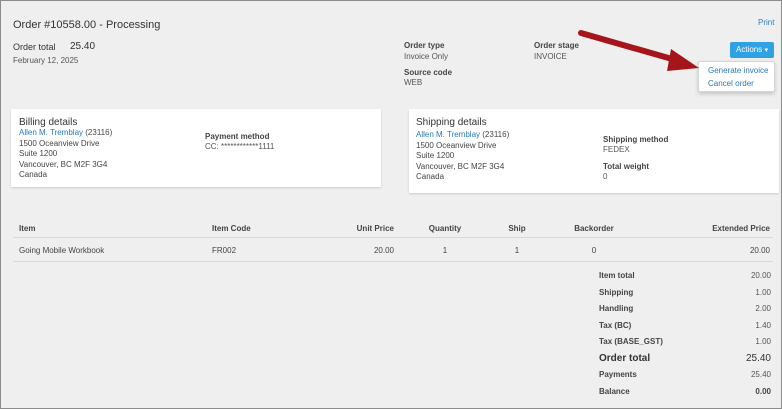  I want to click on totals-row: Tax (BASE_GST) 1.00, so click(685, 340).